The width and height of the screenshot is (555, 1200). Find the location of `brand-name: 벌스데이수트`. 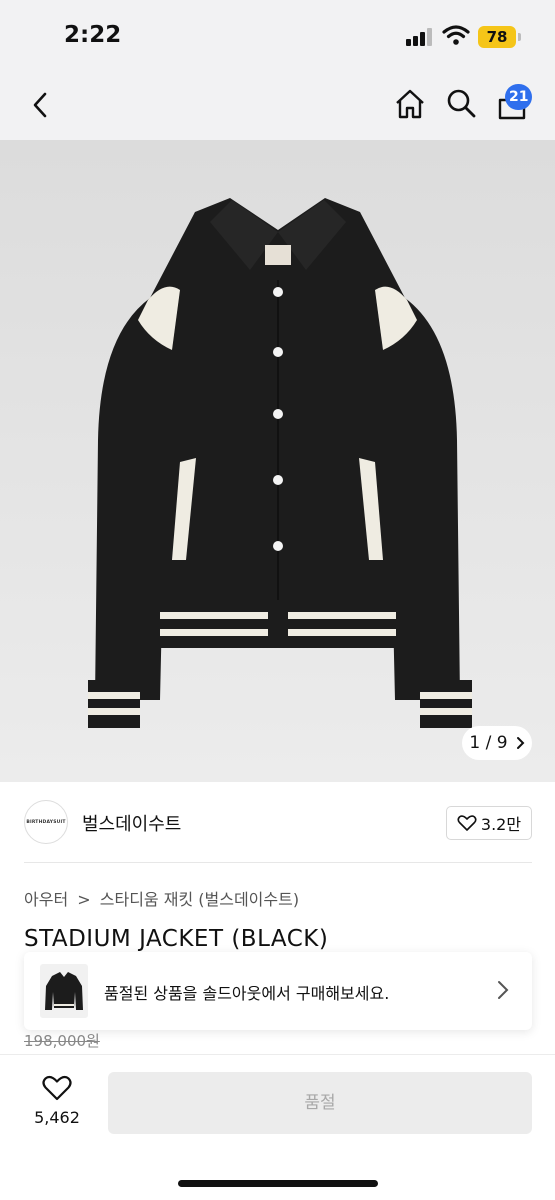

brand-name: 벌스데이수트 is located at coordinates (131, 823).